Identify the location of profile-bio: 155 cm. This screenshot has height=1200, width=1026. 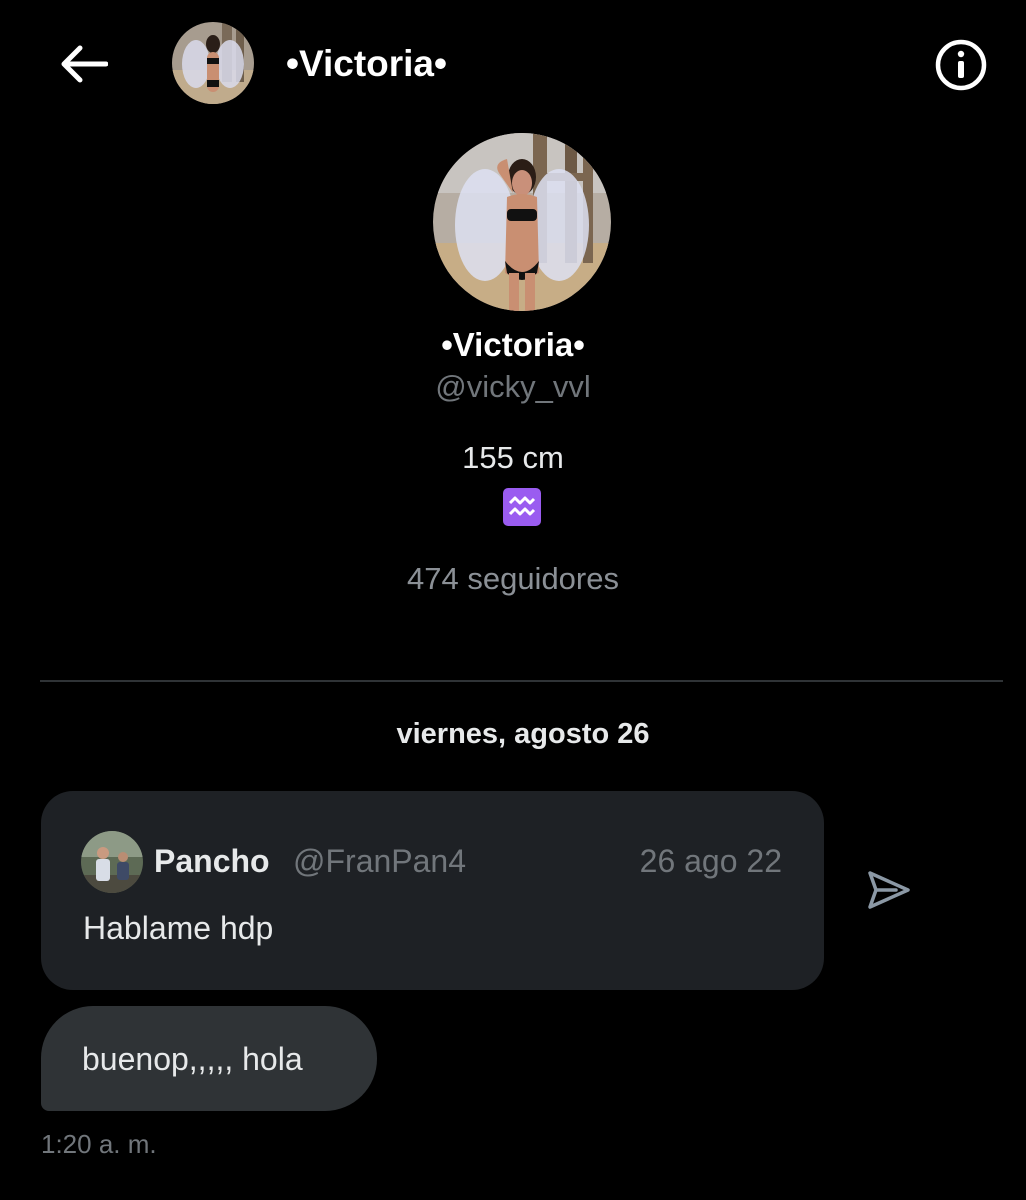
(513, 457).